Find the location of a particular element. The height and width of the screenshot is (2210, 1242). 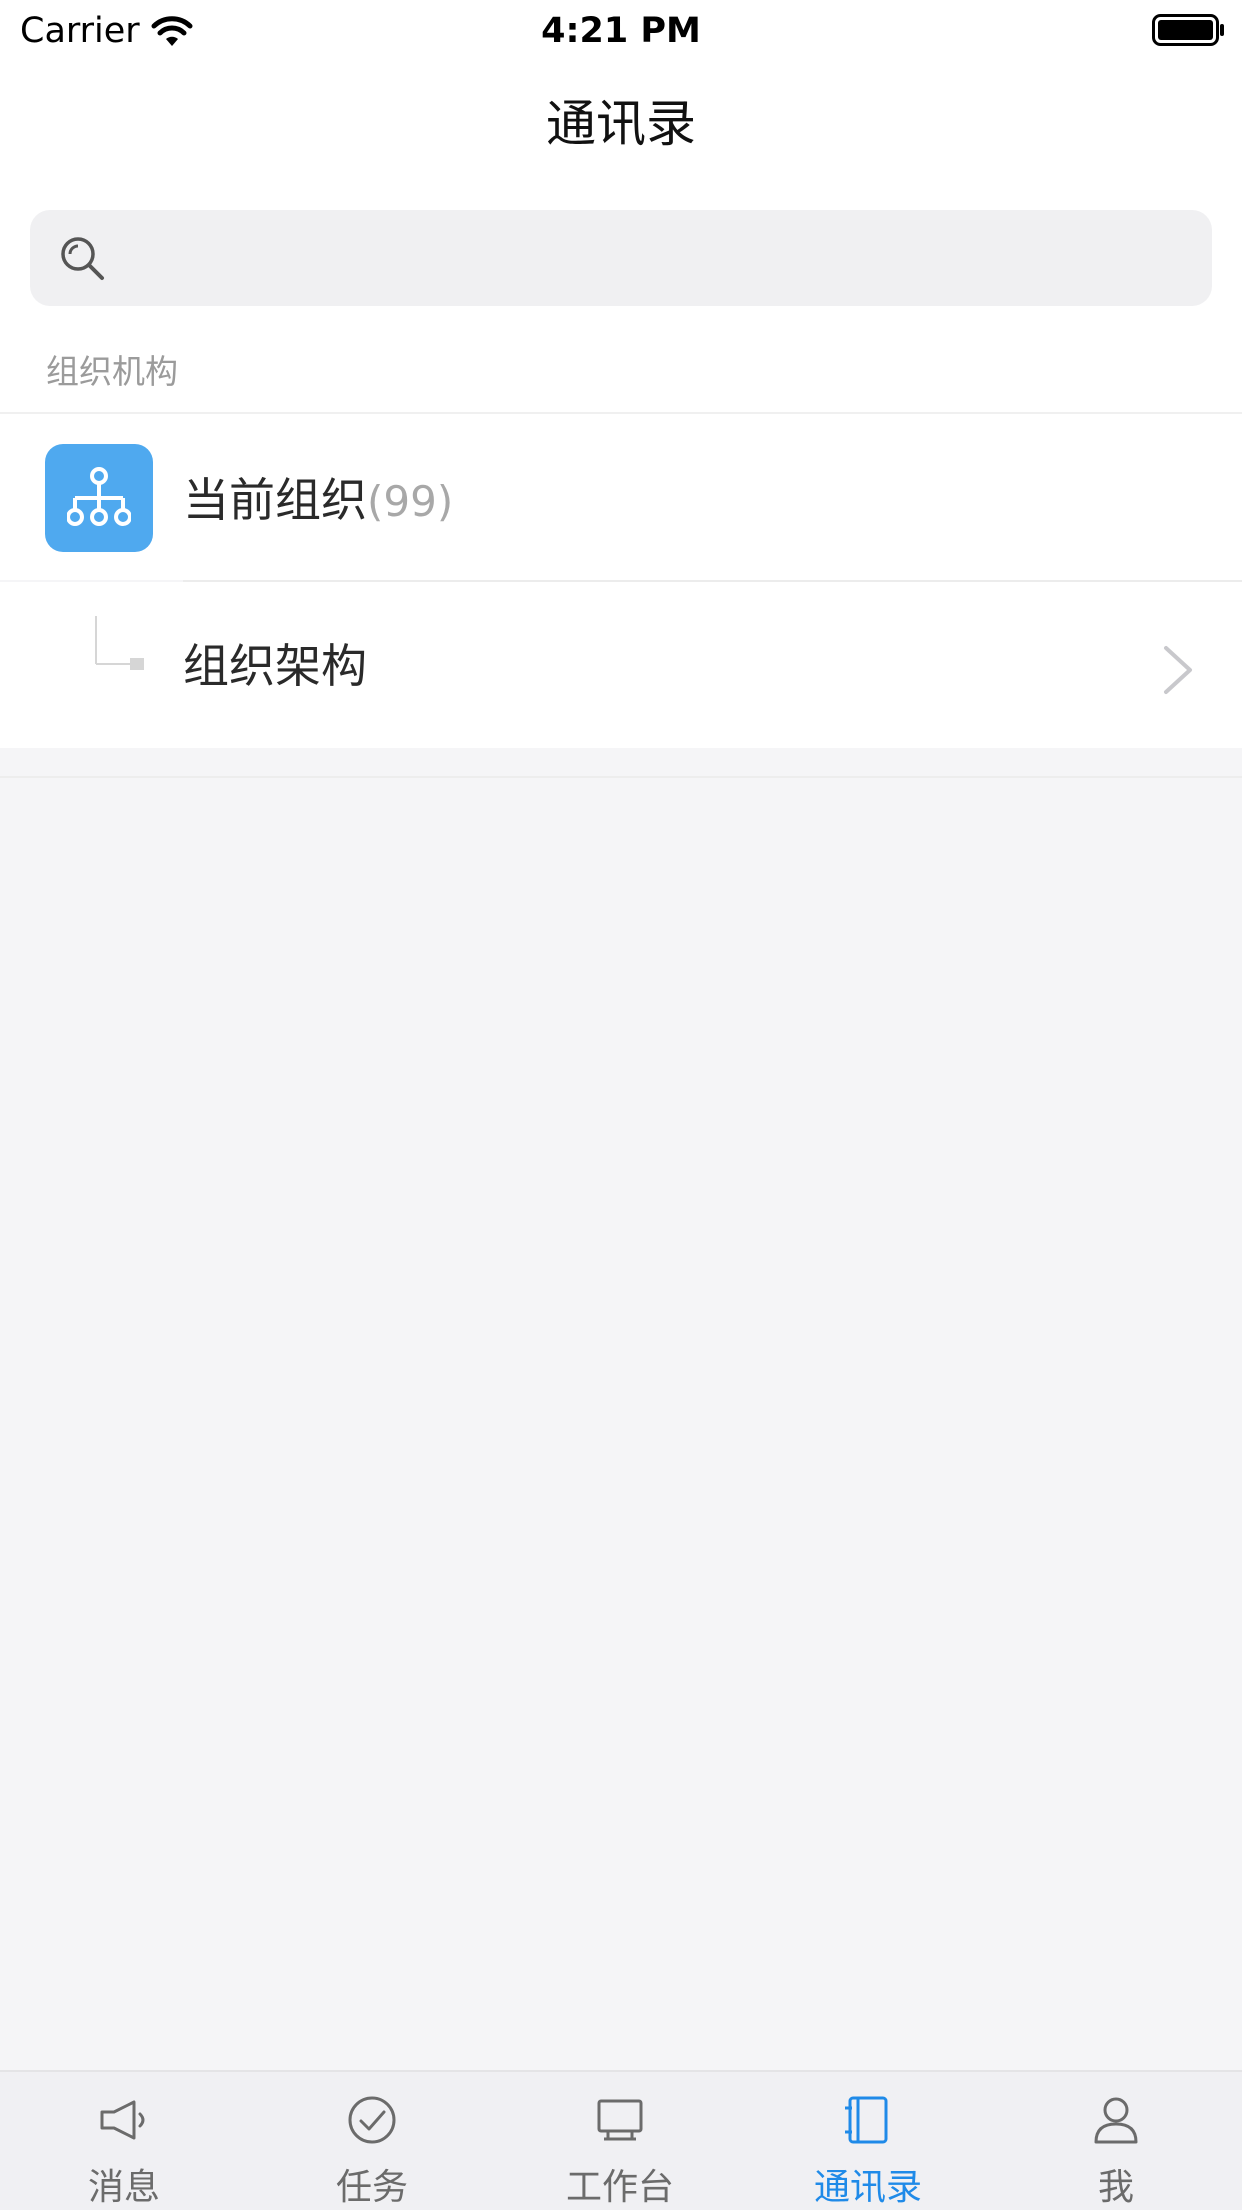

org-icon-tile is located at coordinates (99, 498).